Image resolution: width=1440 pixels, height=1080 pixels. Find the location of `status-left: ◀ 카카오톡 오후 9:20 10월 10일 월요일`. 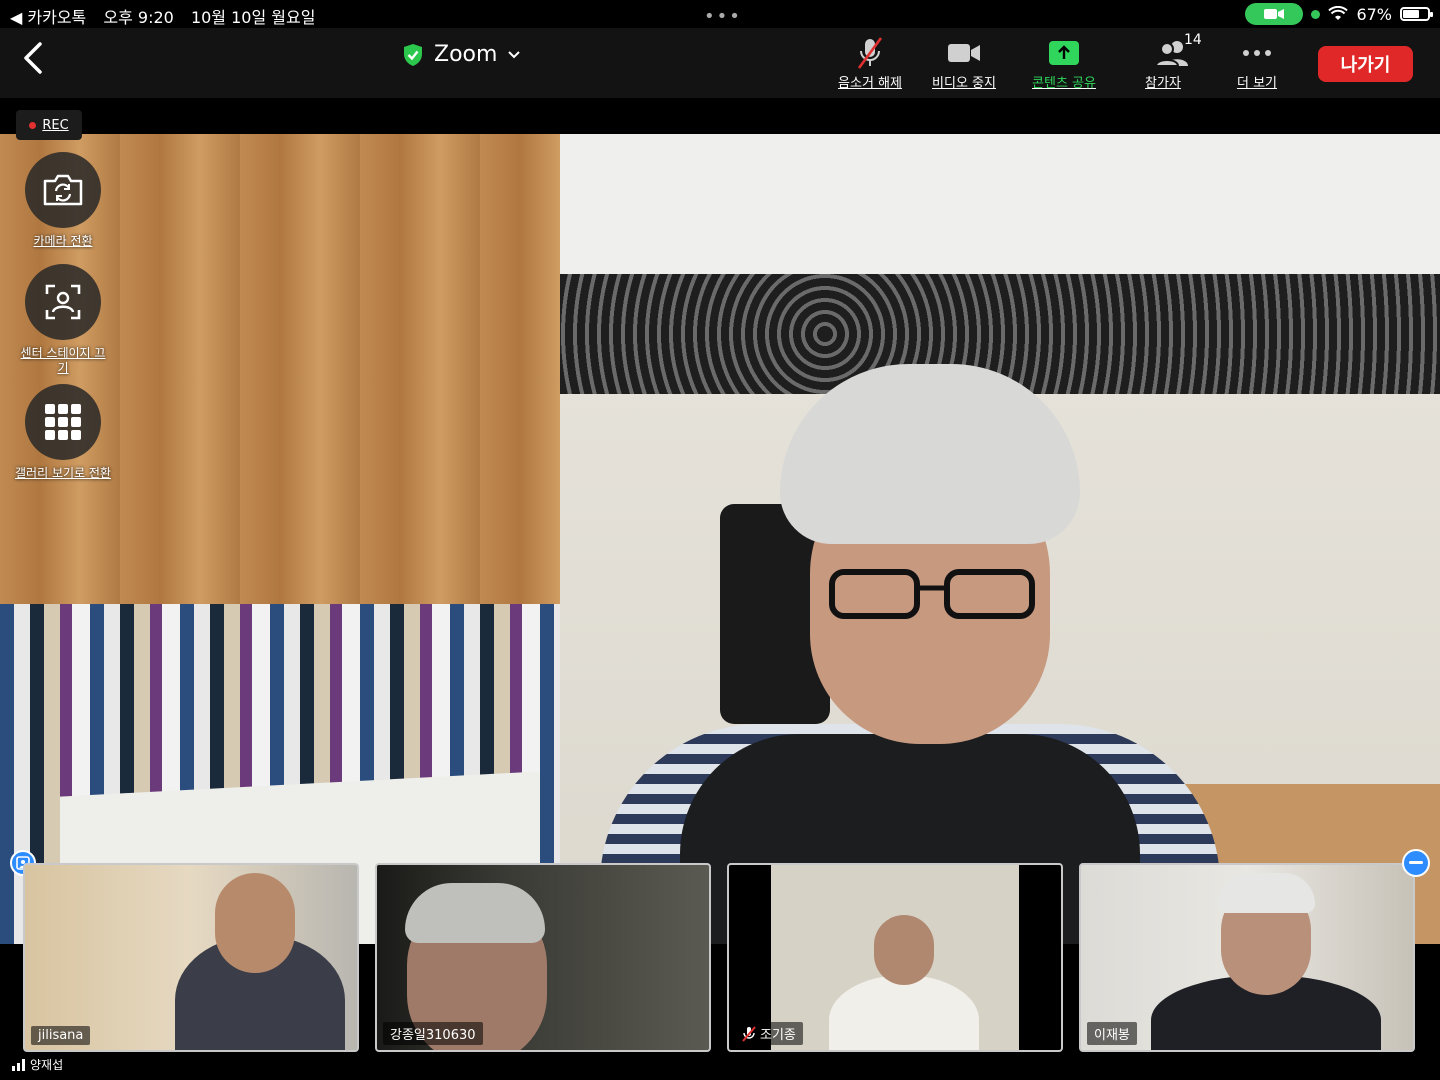

status-left: ◀ 카카오톡 오후 9:20 10월 10일 월요일 is located at coordinates (168, 16).